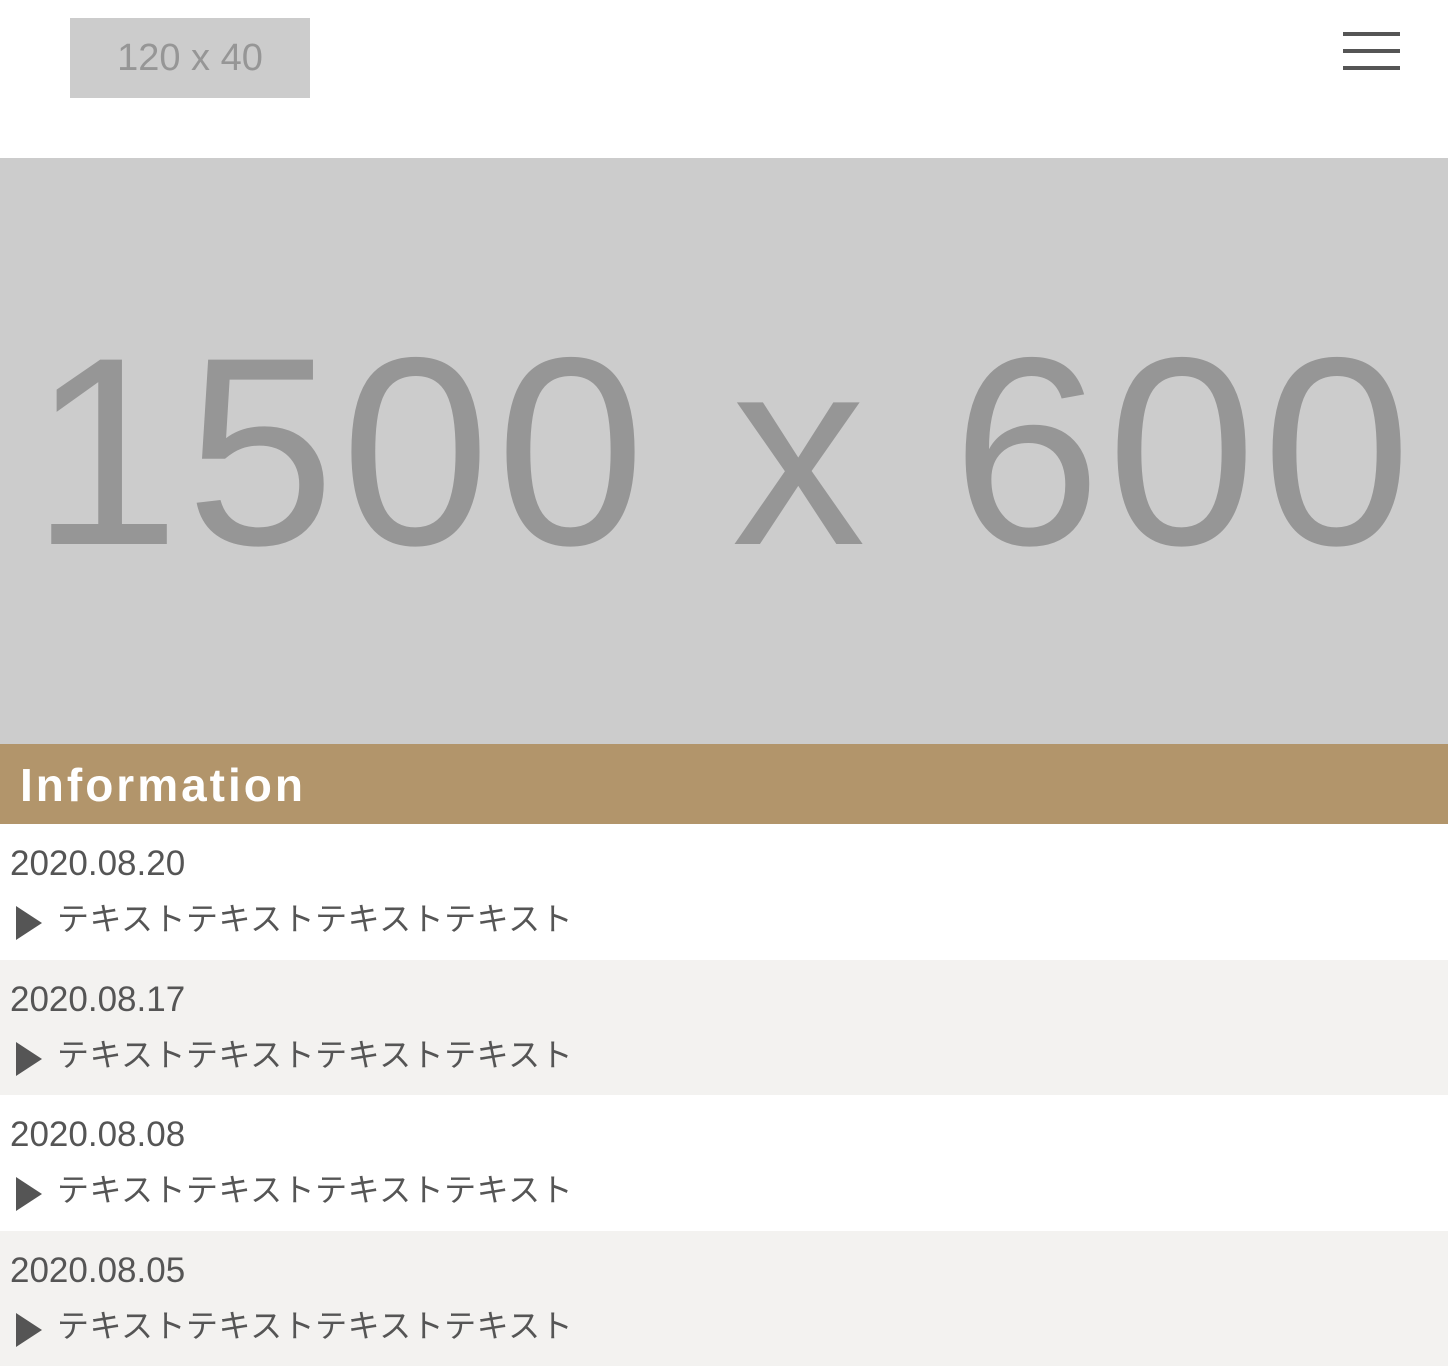 The image size is (1448, 1366). Describe the element at coordinates (724, 1028) in the screenshot. I see `list-item: 2020.08.17 テキストテキストテキストテキスト` at that location.